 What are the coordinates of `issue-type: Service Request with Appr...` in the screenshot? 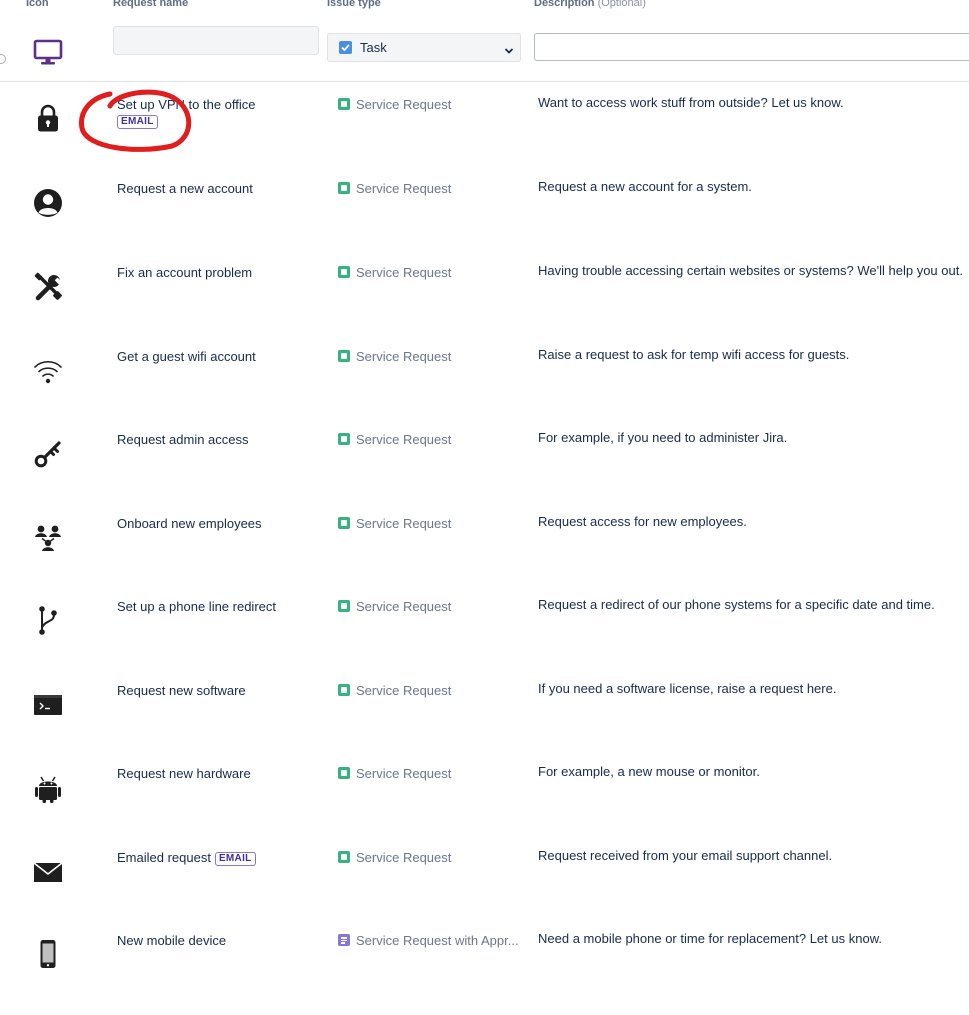 It's located at (428, 940).